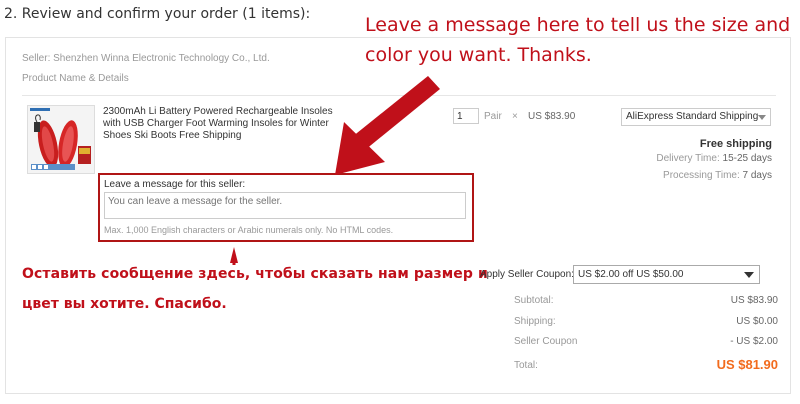 The width and height of the screenshot is (800, 404). Describe the element at coordinates (535, 321) in the screenshot. I see `shipping-label: Shipping:` at that location.